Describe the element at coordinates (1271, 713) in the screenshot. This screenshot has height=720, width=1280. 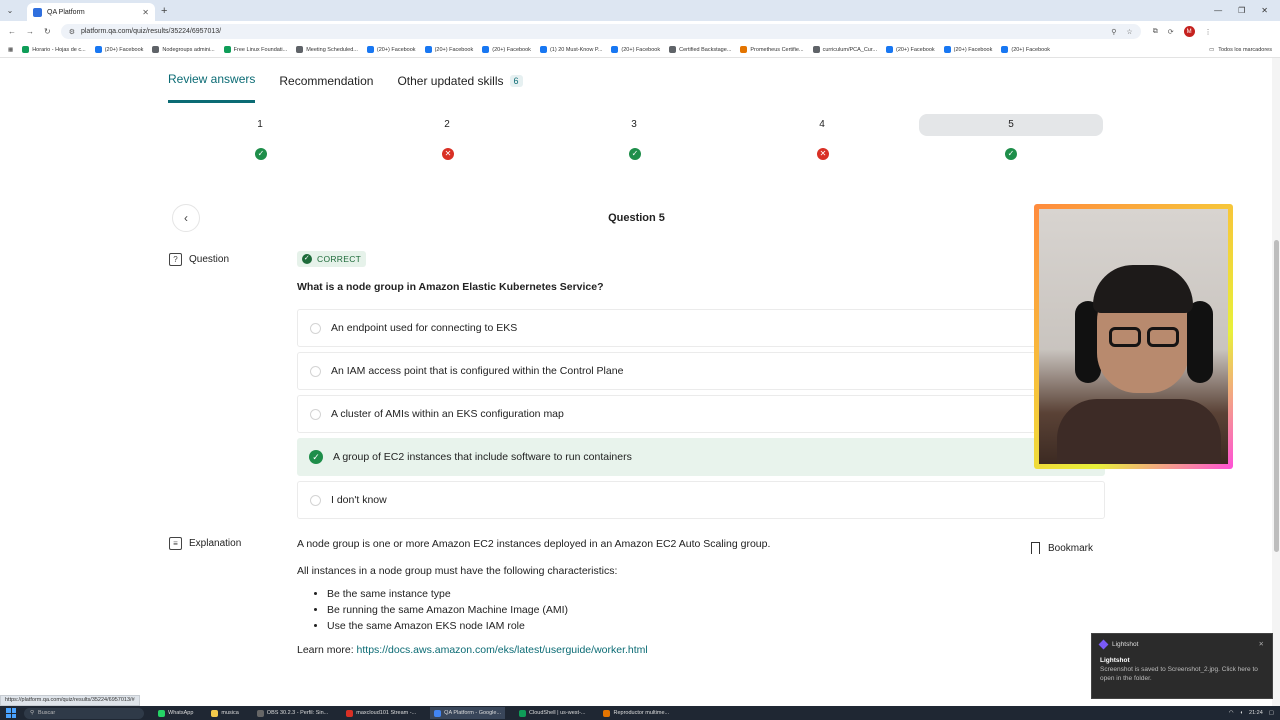
I see `notification-icon: ▢` at that location.